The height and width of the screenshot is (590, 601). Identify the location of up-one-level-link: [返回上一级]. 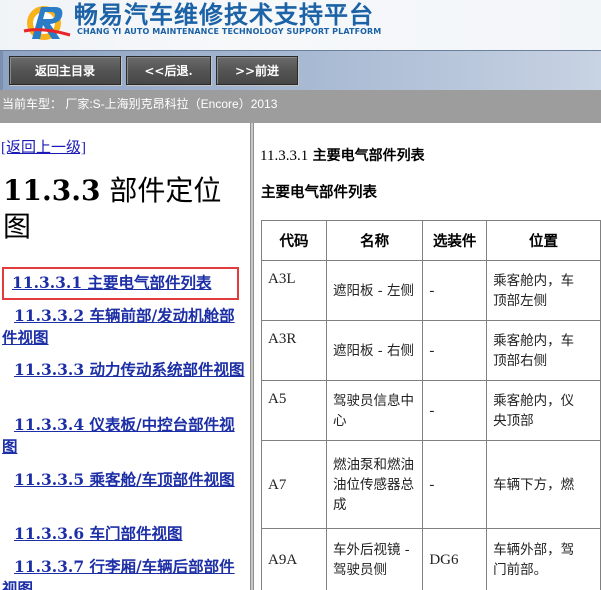
(43, 146).